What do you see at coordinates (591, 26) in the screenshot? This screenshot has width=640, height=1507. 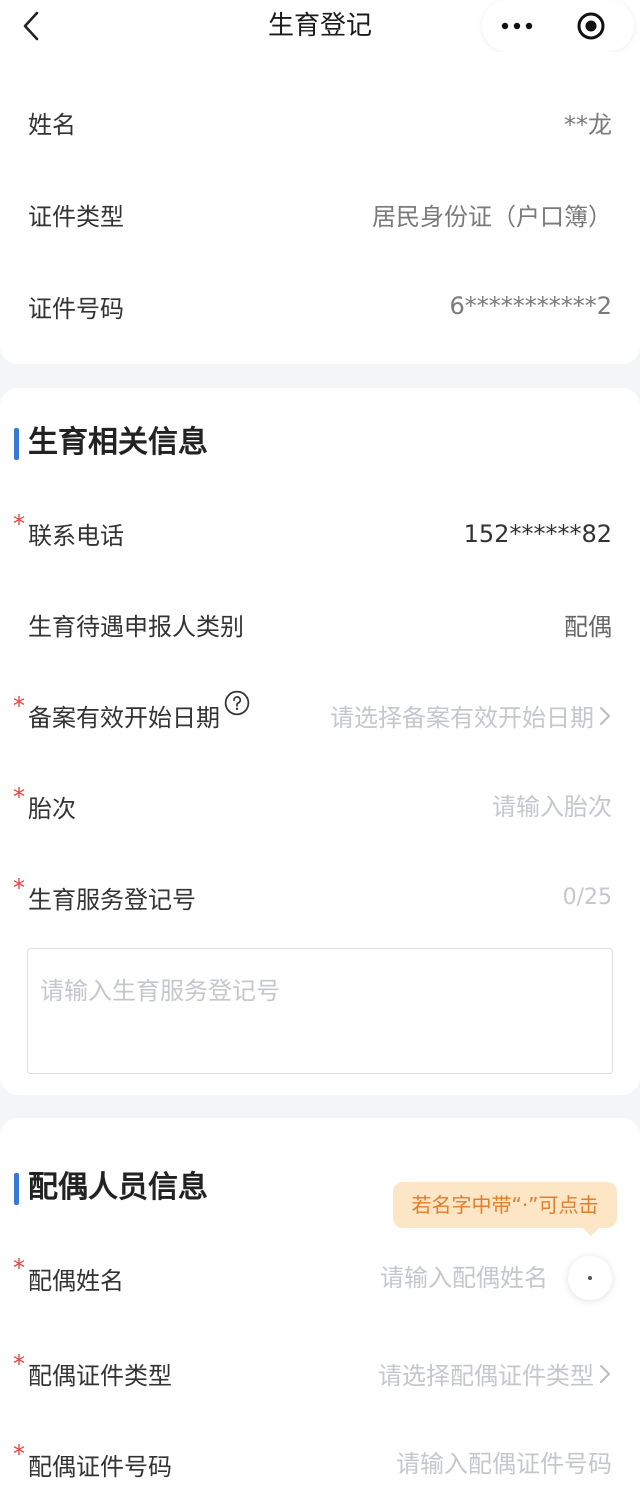 I see `target-icon` at bounding box center [591, 26].